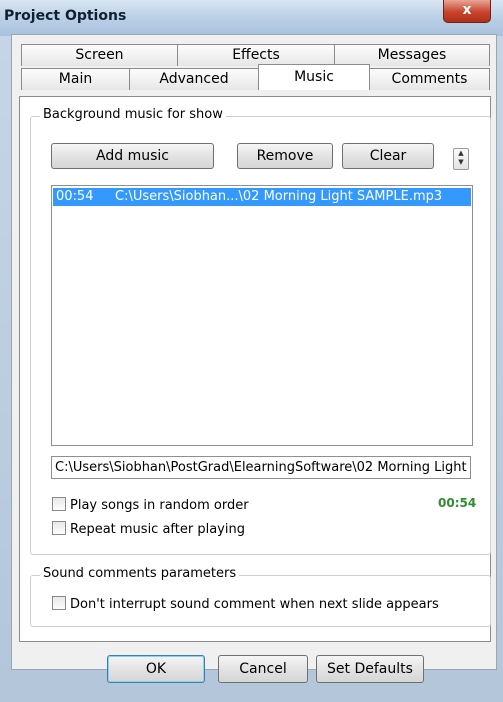  What do you see at coordinates (59, 504) in the screenshot?
I see `random-order-checkbox` at bounding box center [59, 504].